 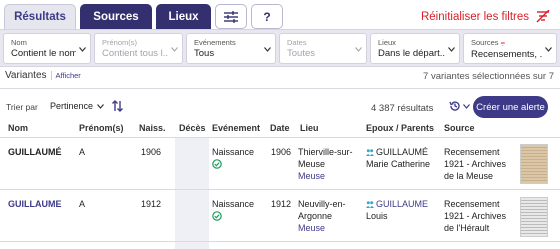 I want to click on filter-nom: Nom Contient le nom, so click(x=47, y=48).